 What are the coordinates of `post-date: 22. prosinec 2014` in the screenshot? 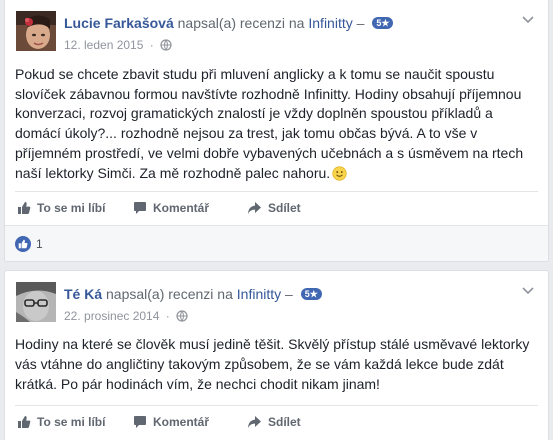 It's located at (111, 316).